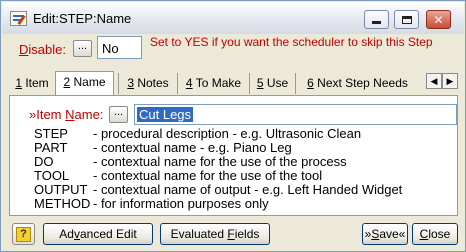  I want to click on close-icon: ✕, so click(438, 19).